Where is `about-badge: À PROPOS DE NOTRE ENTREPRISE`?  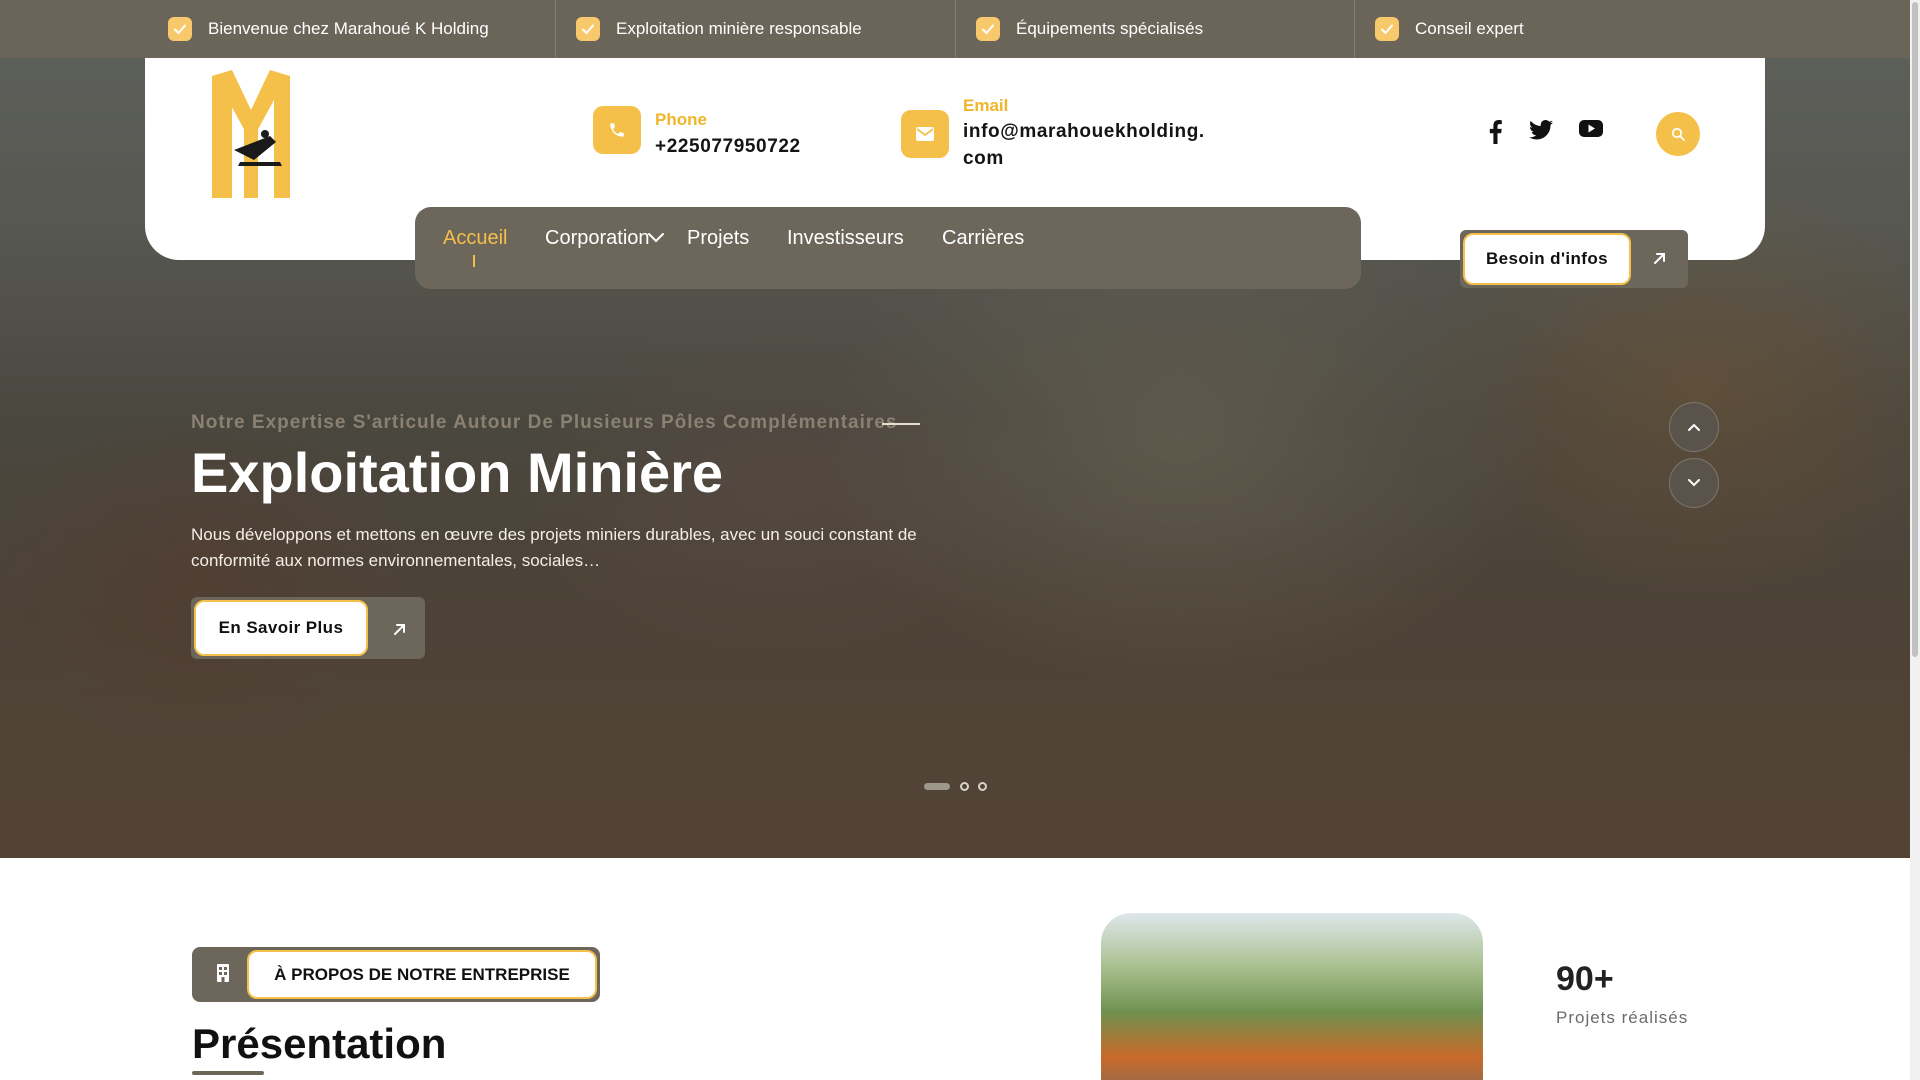 about-badge: À PROPOS DE NOTRE ENTREPRISE is located at coordinates (396, 974).